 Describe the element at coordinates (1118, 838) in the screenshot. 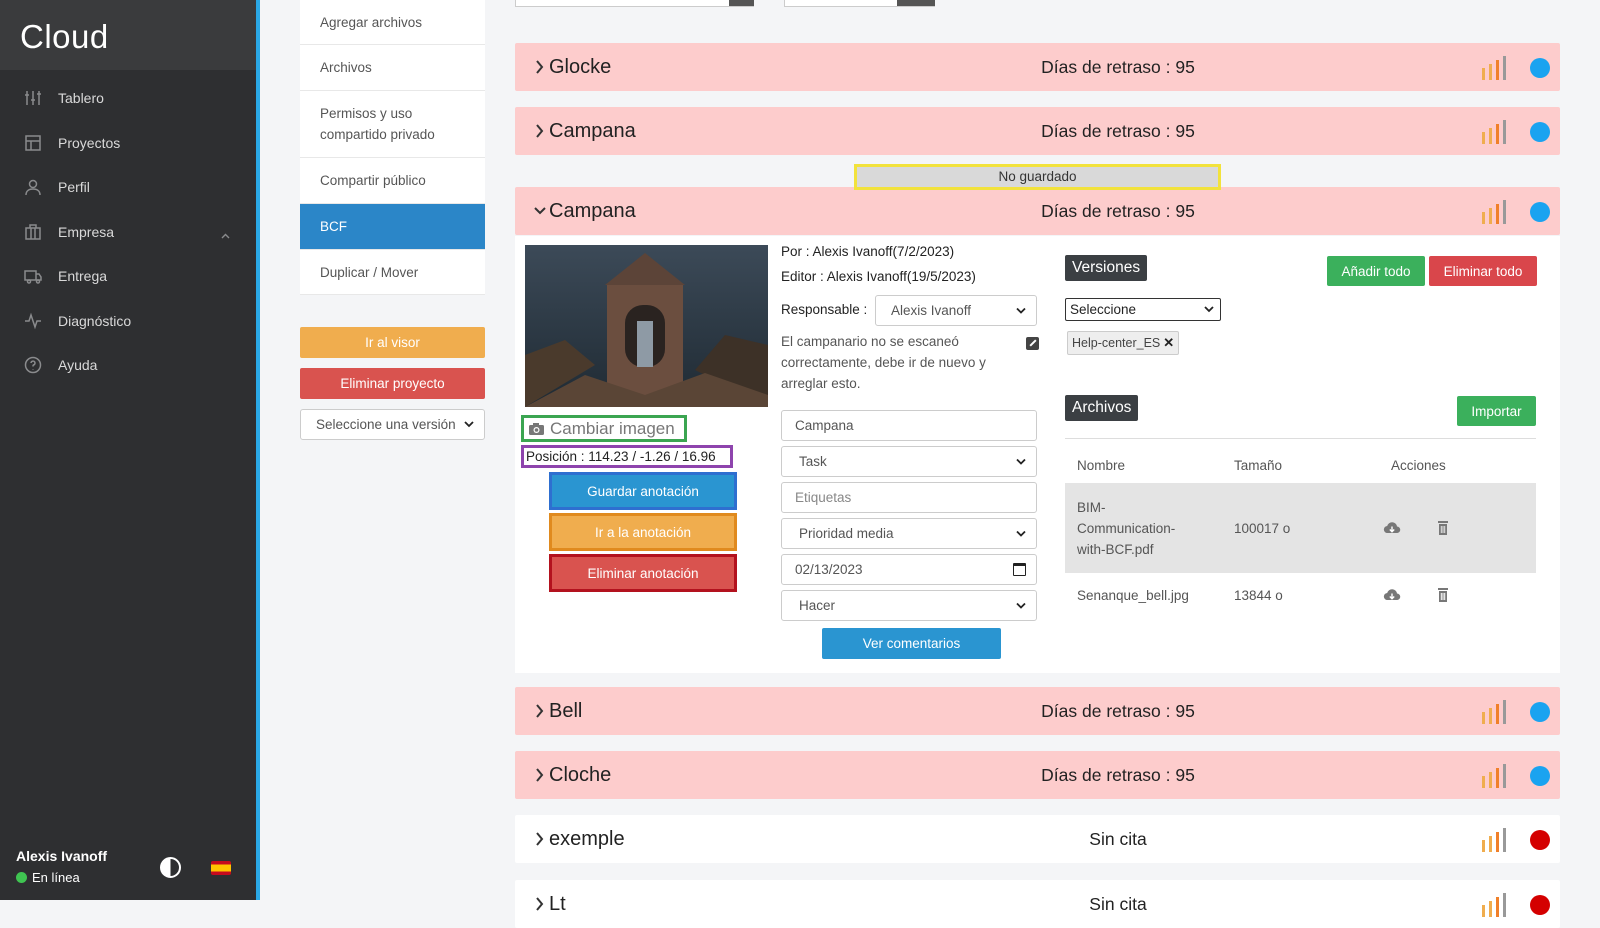

I see `issue-delay-status: Sin cita` at that location.